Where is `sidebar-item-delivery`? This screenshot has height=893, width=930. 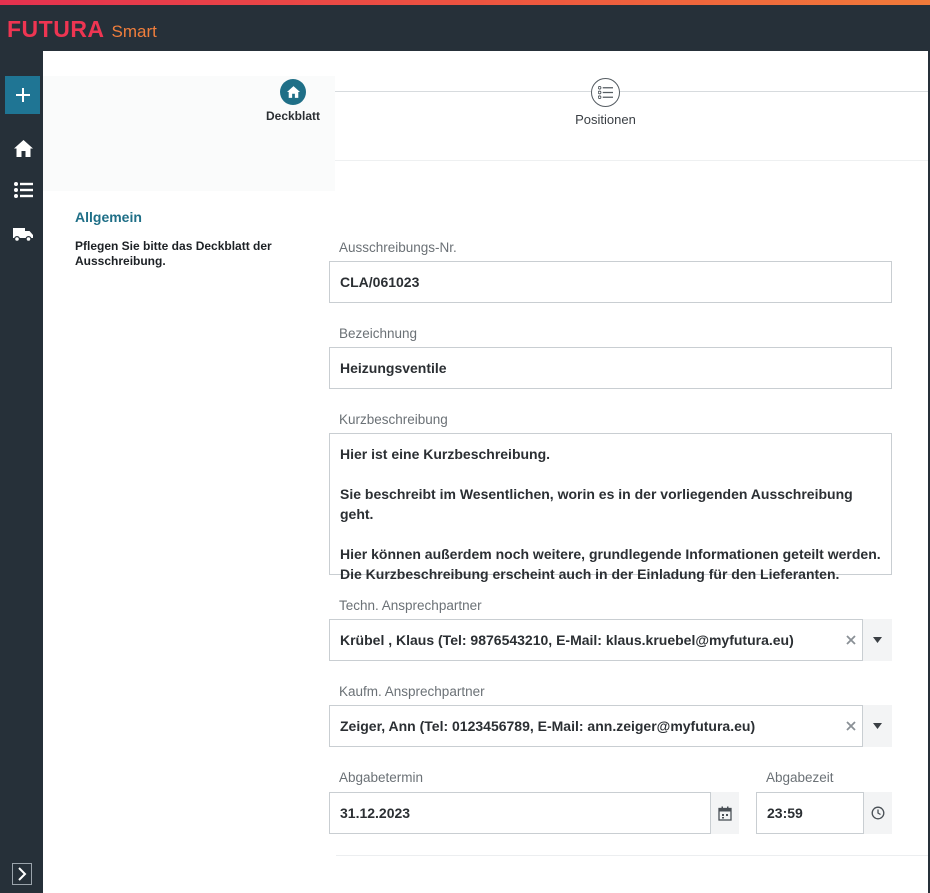
sidebar-item-delivery is located at coordinates (23, 234).